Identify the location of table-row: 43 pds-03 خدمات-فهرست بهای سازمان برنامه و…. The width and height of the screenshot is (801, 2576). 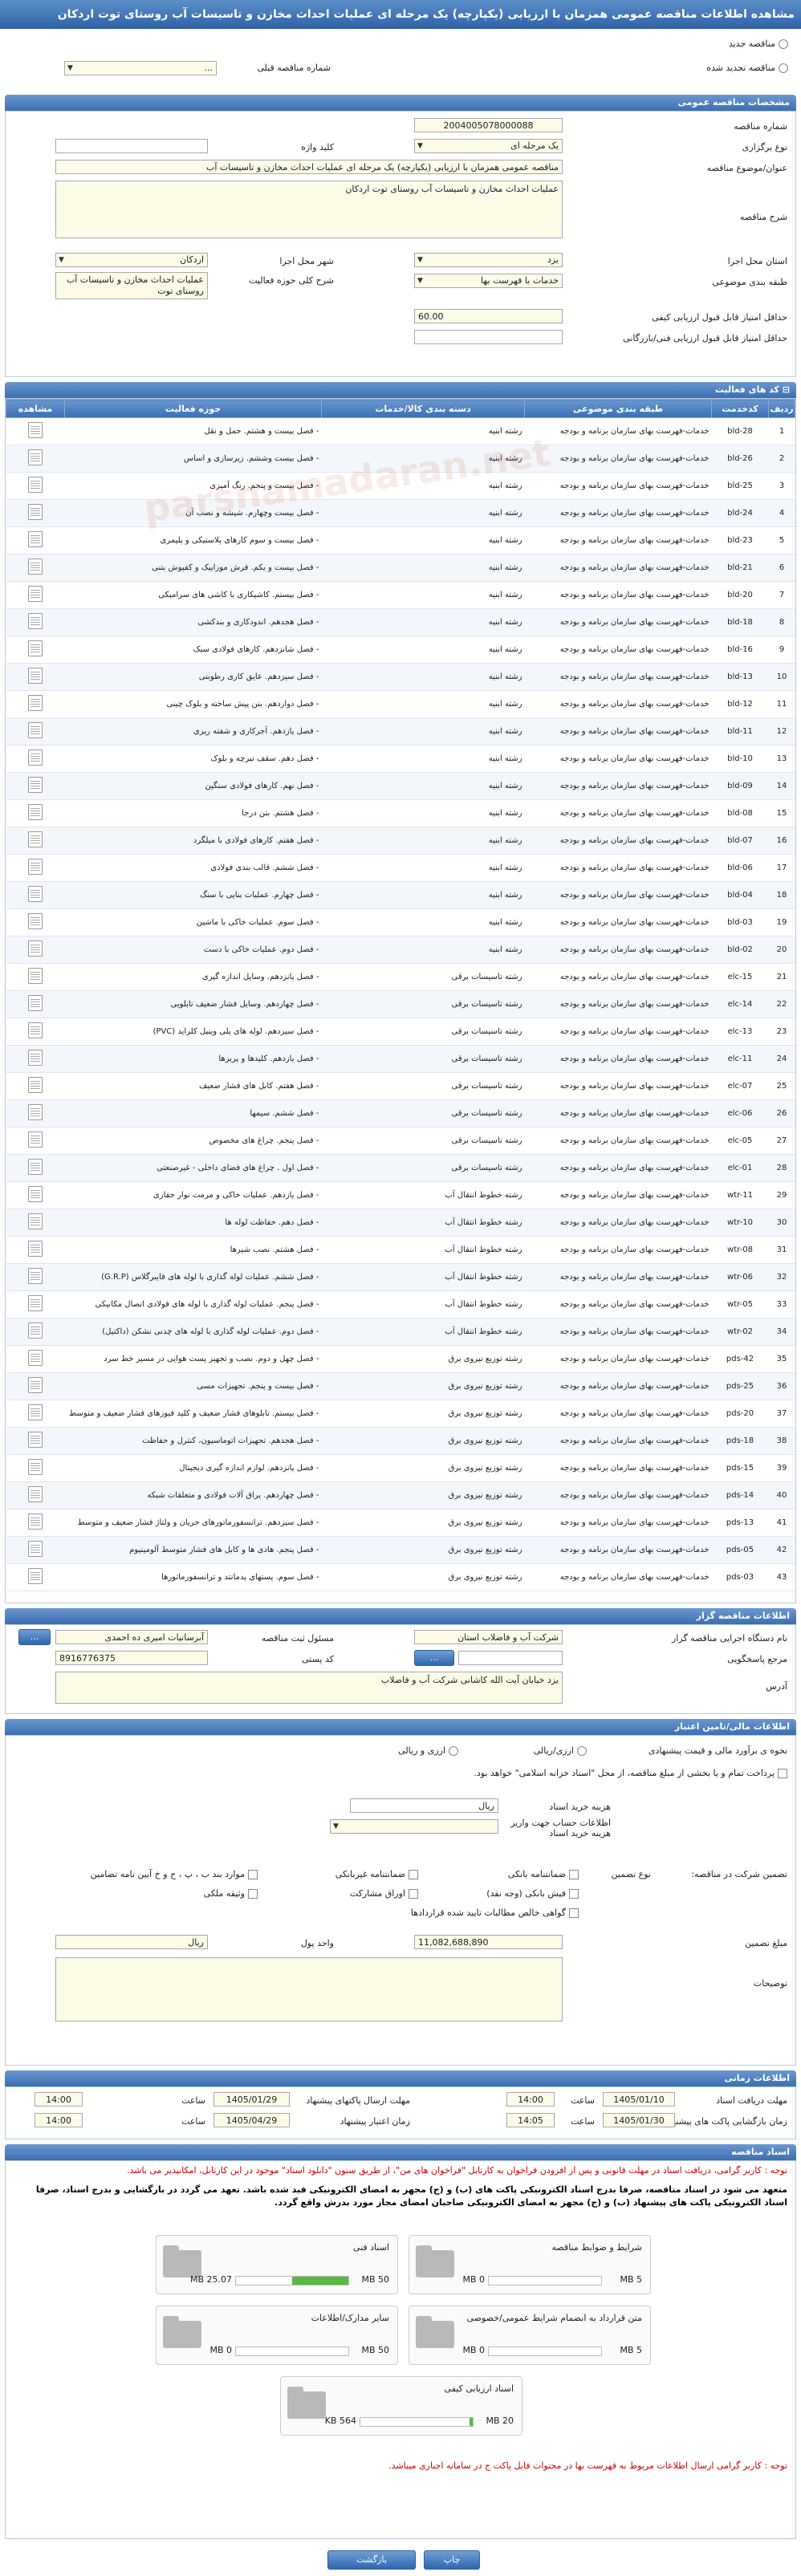
(400, 1577).